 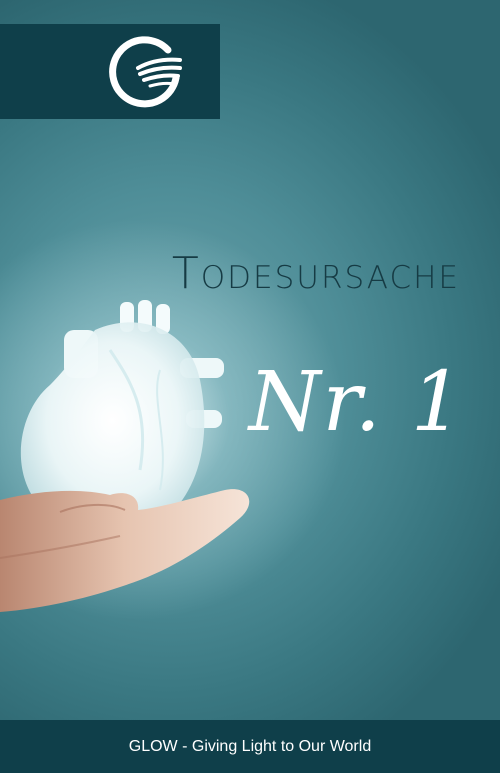 What do you see at coordinates (125, 550) in the screenshot?
I see `hand-icon` at bounding box center [125, 550].